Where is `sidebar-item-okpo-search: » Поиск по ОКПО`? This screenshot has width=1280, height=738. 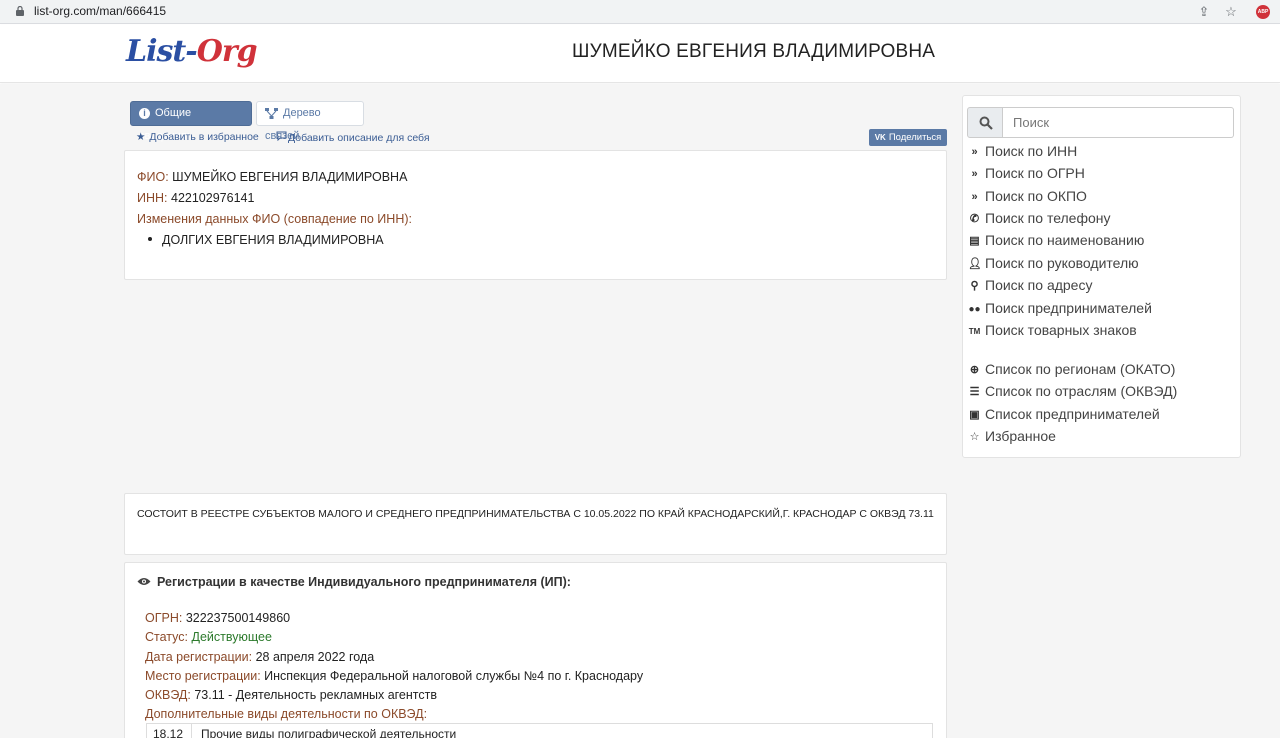 sidebar-item-okpo-search: » Поиск по ОКПО is located at coordinates (1027, 198).